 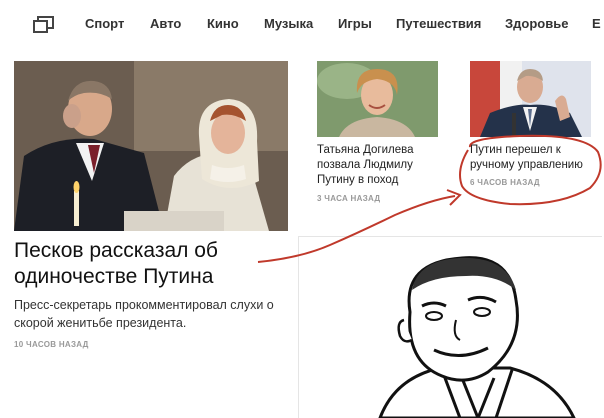 I want to click on red-circle-annotation, so click(x=530, y=170).